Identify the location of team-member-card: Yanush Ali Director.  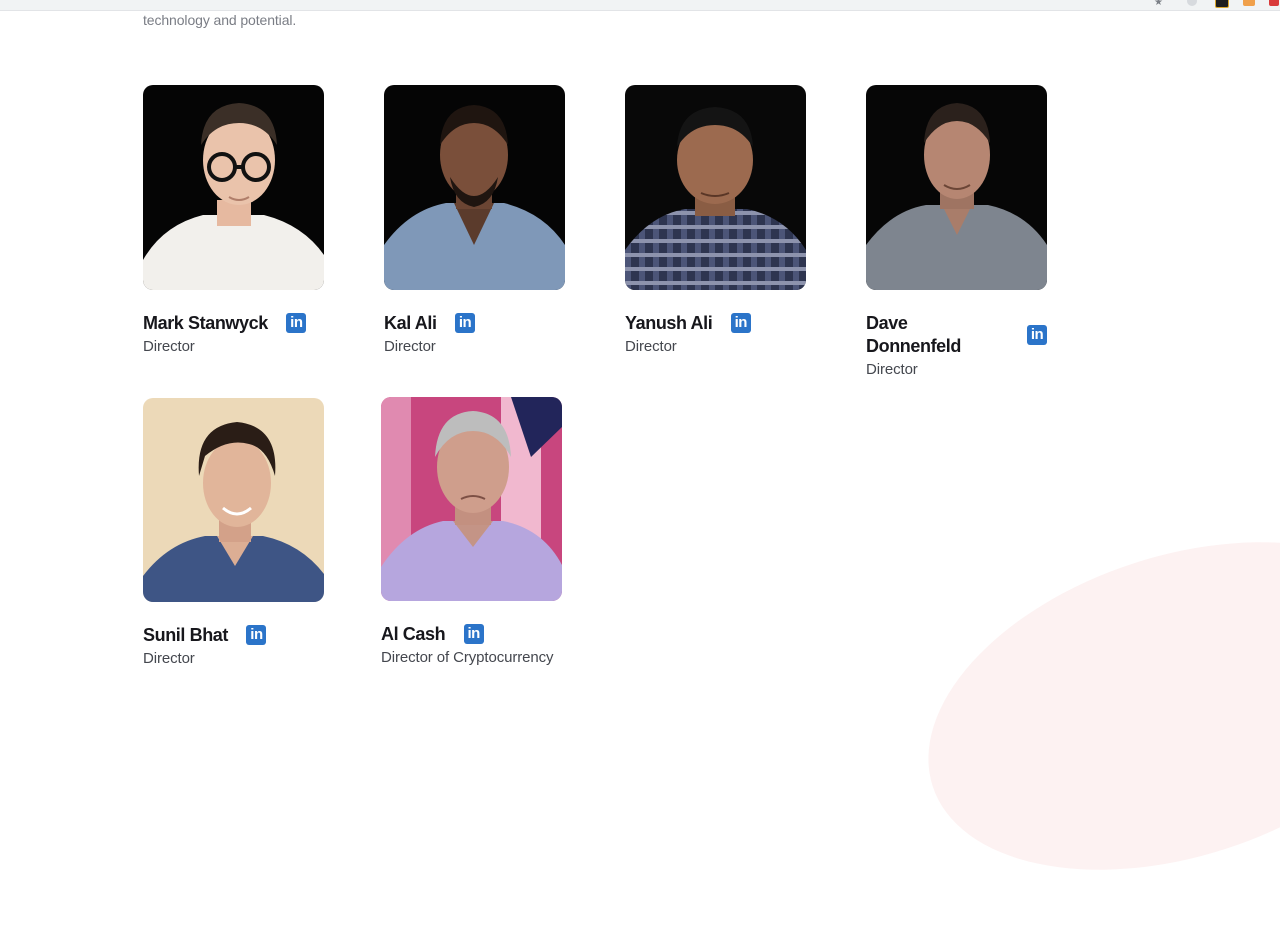
(715, 220).